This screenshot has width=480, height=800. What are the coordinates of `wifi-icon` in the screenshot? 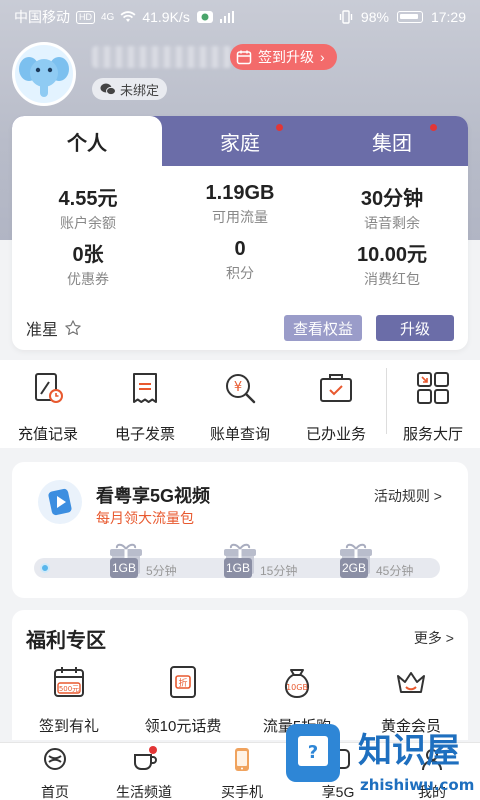 It's located at (128, 16).